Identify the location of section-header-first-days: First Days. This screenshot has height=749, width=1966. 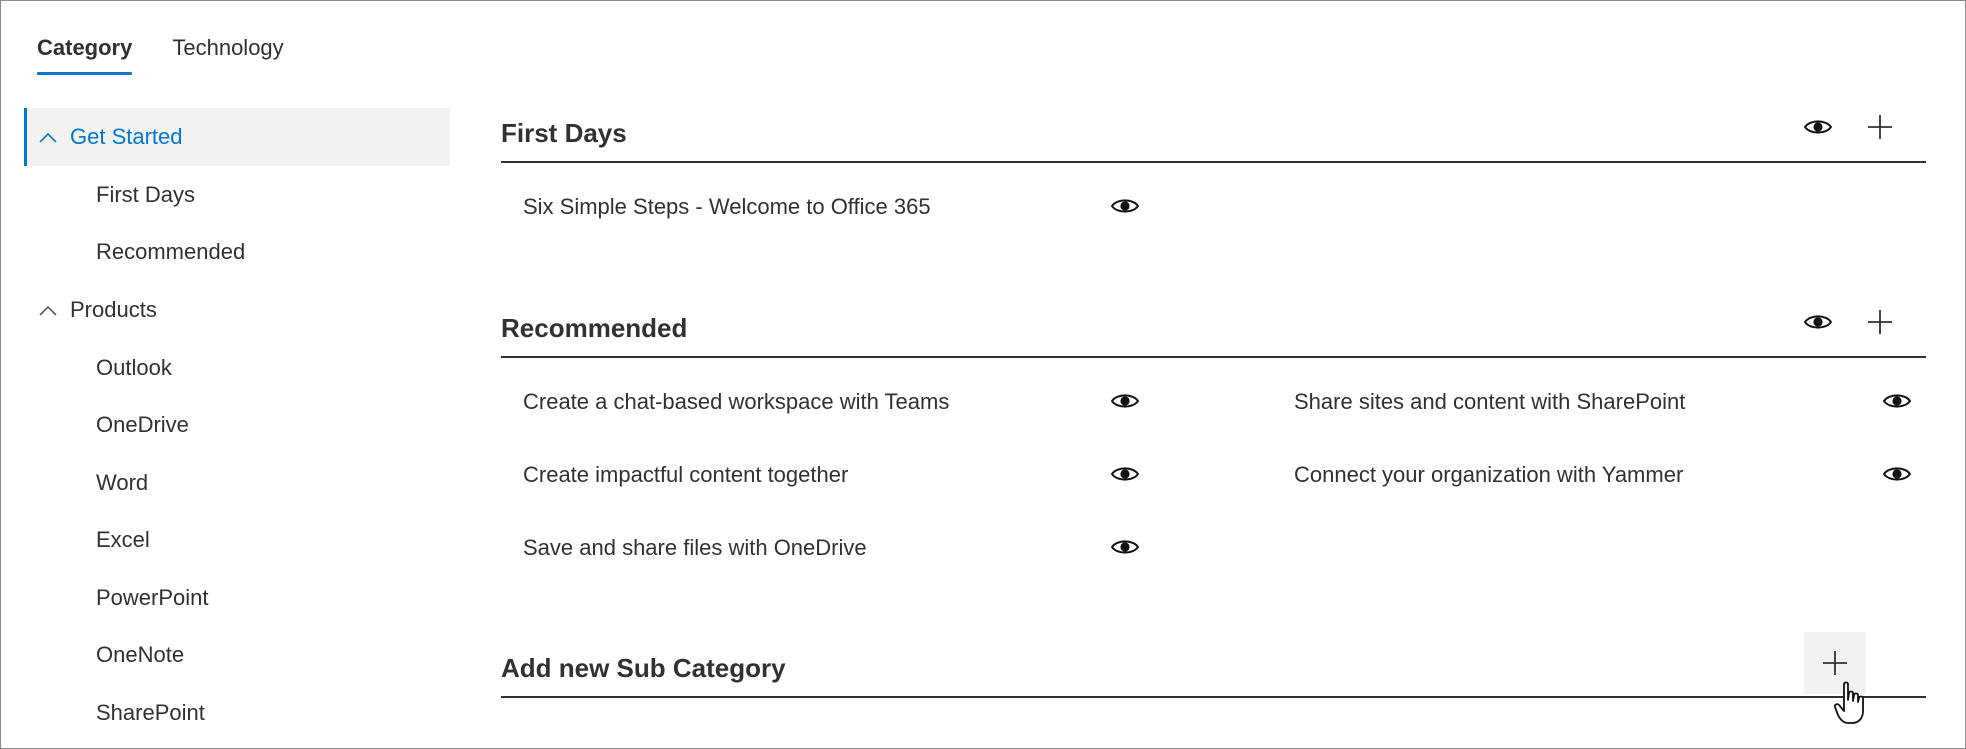
(1213, 134).